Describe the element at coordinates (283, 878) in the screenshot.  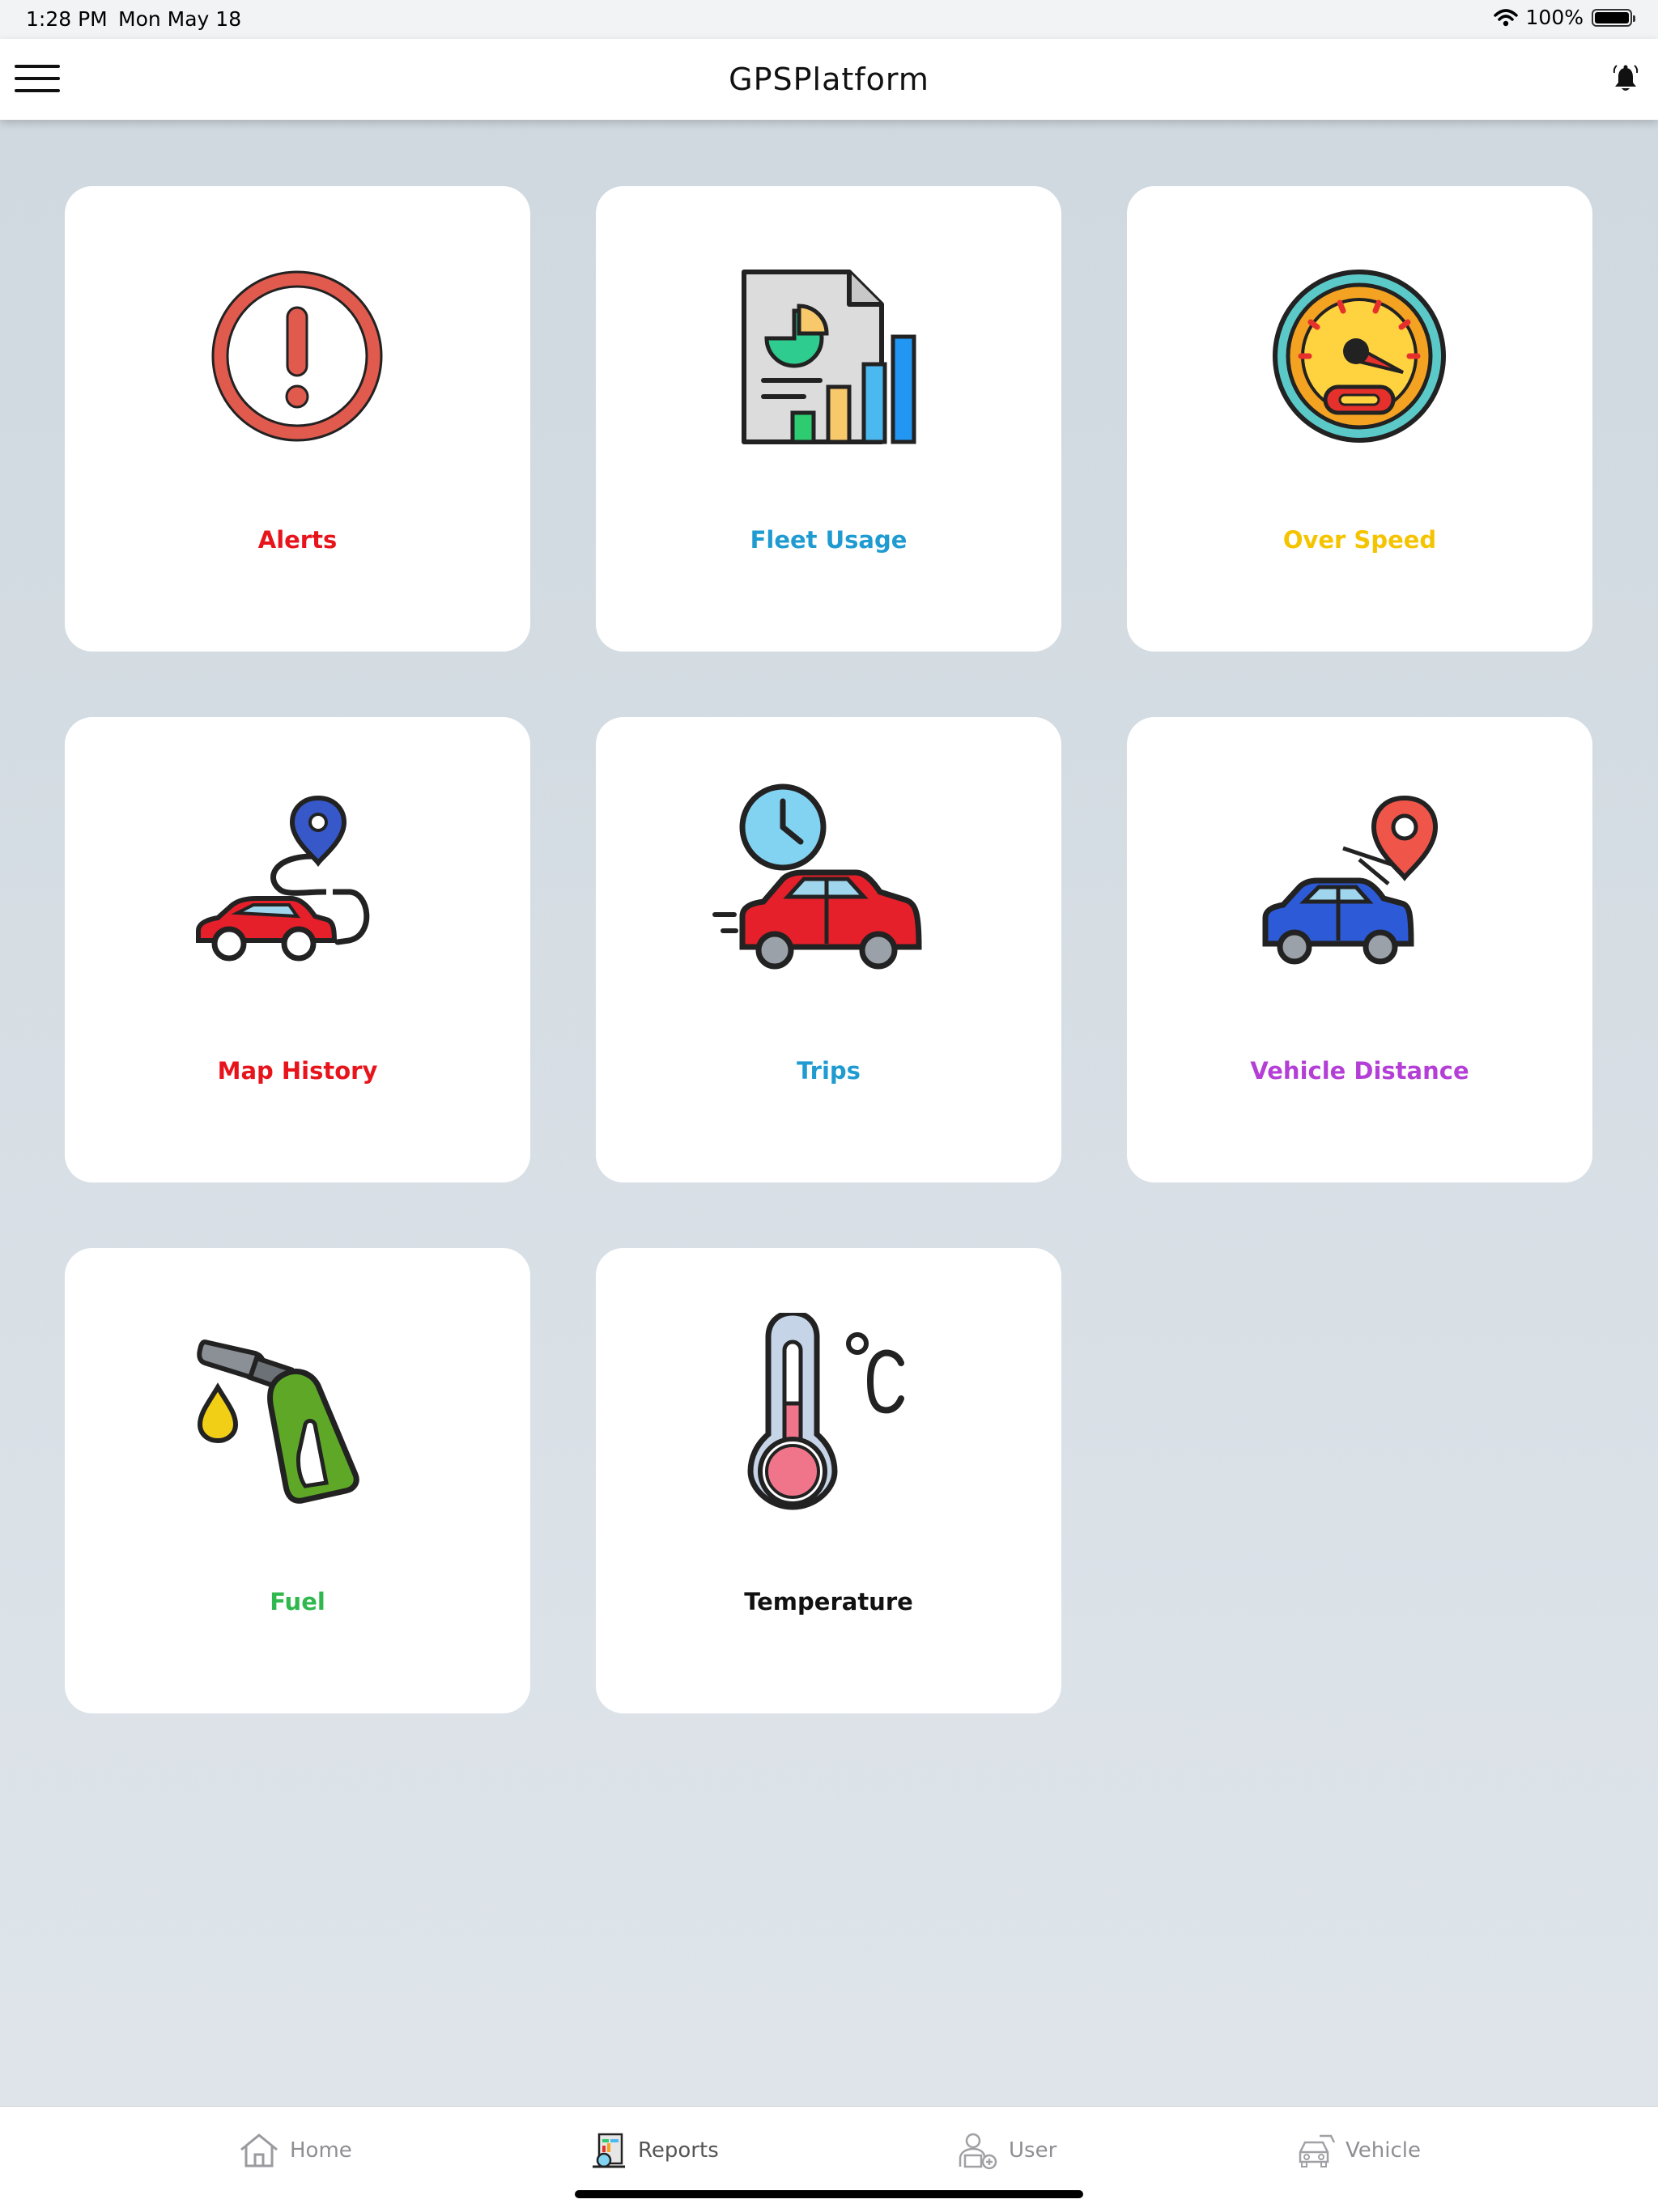
I see `car-route-icon` at that location.